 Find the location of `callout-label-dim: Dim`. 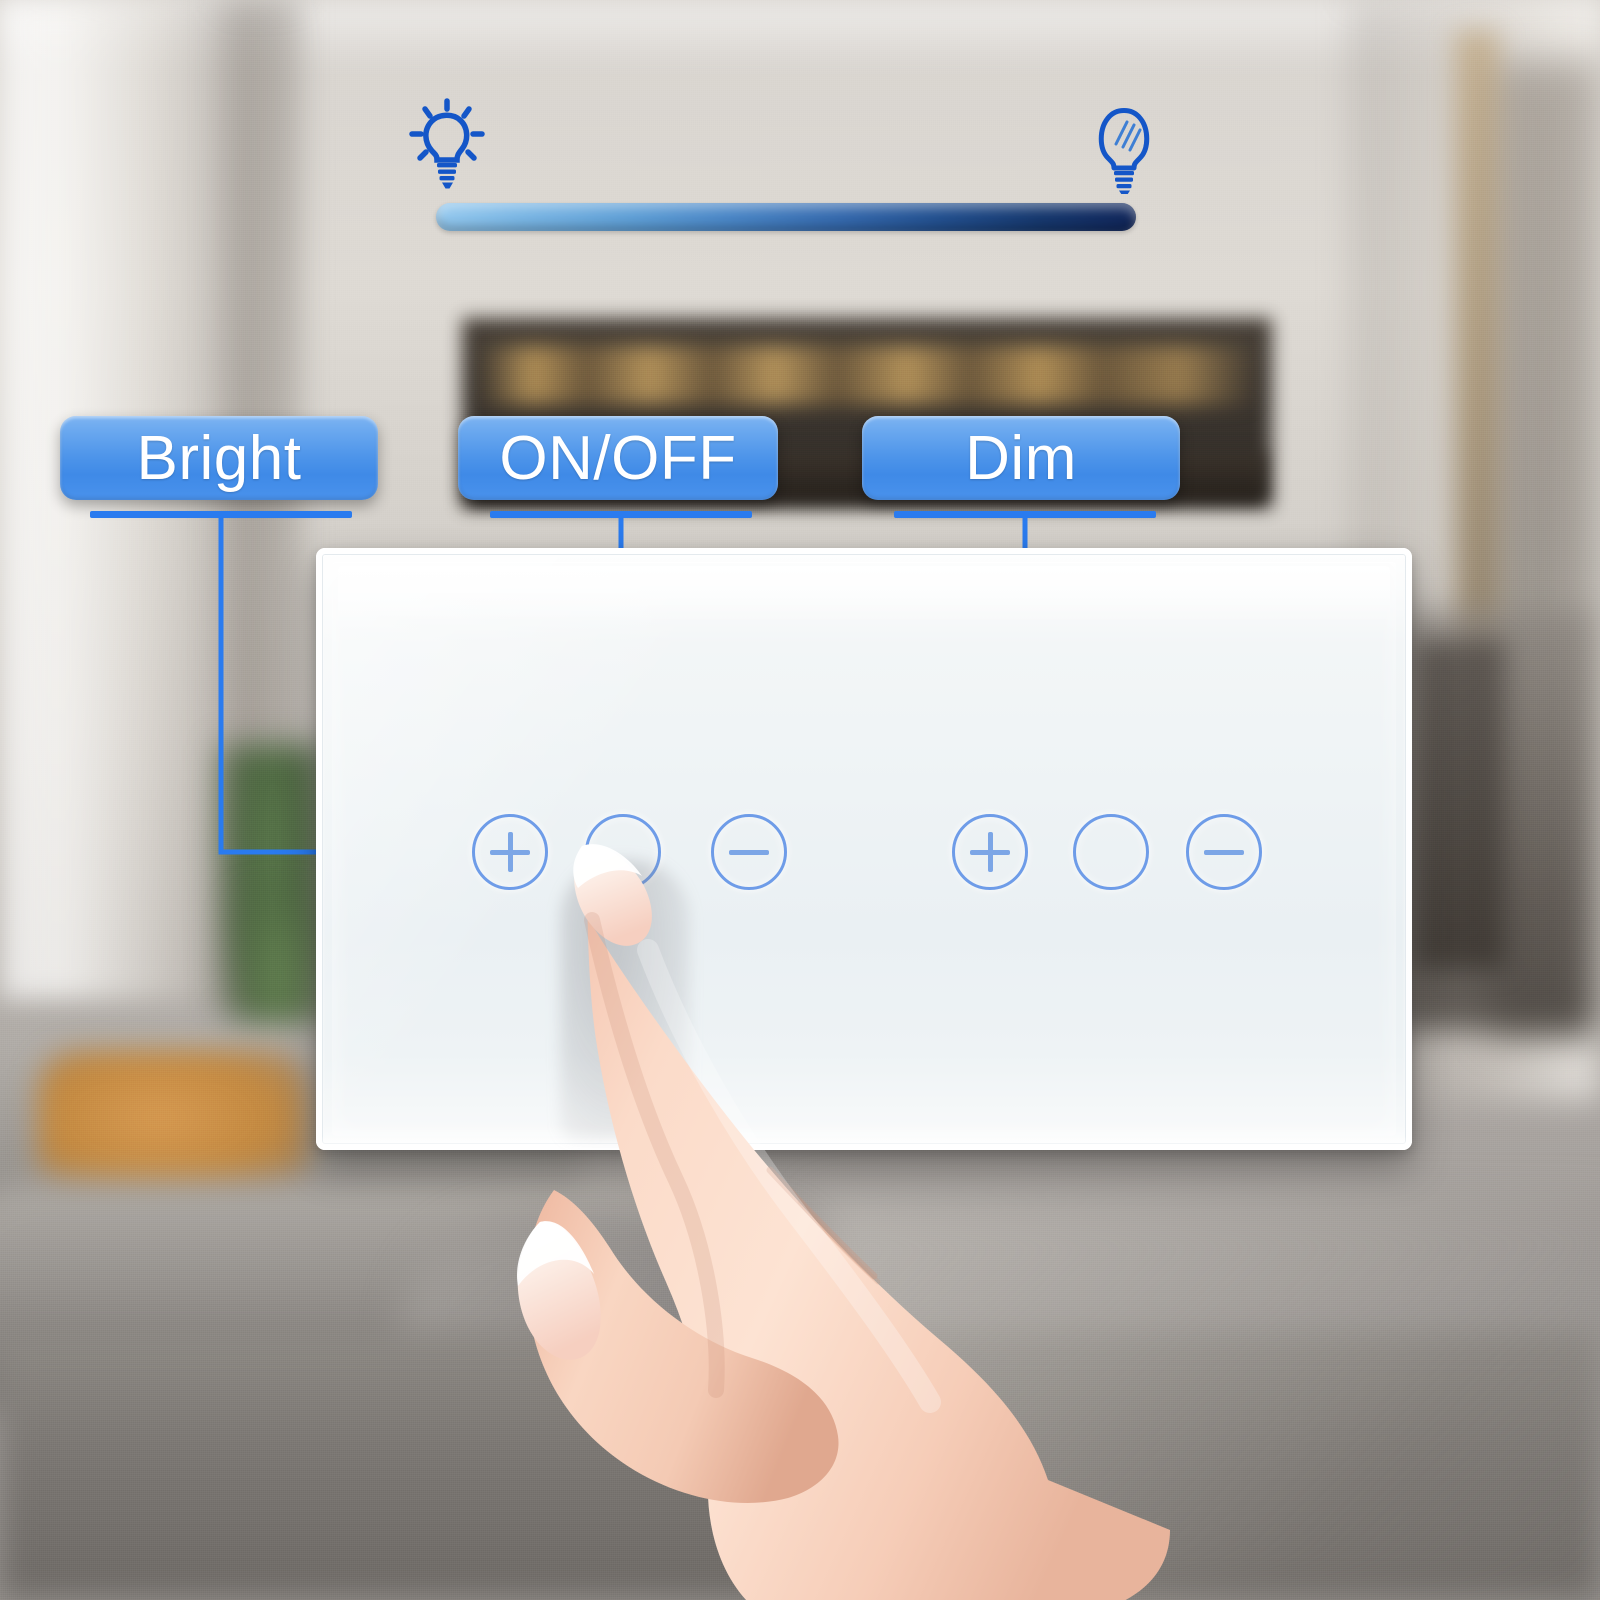

callout-label-dim: Dim is located at coordinates (1021, 458).